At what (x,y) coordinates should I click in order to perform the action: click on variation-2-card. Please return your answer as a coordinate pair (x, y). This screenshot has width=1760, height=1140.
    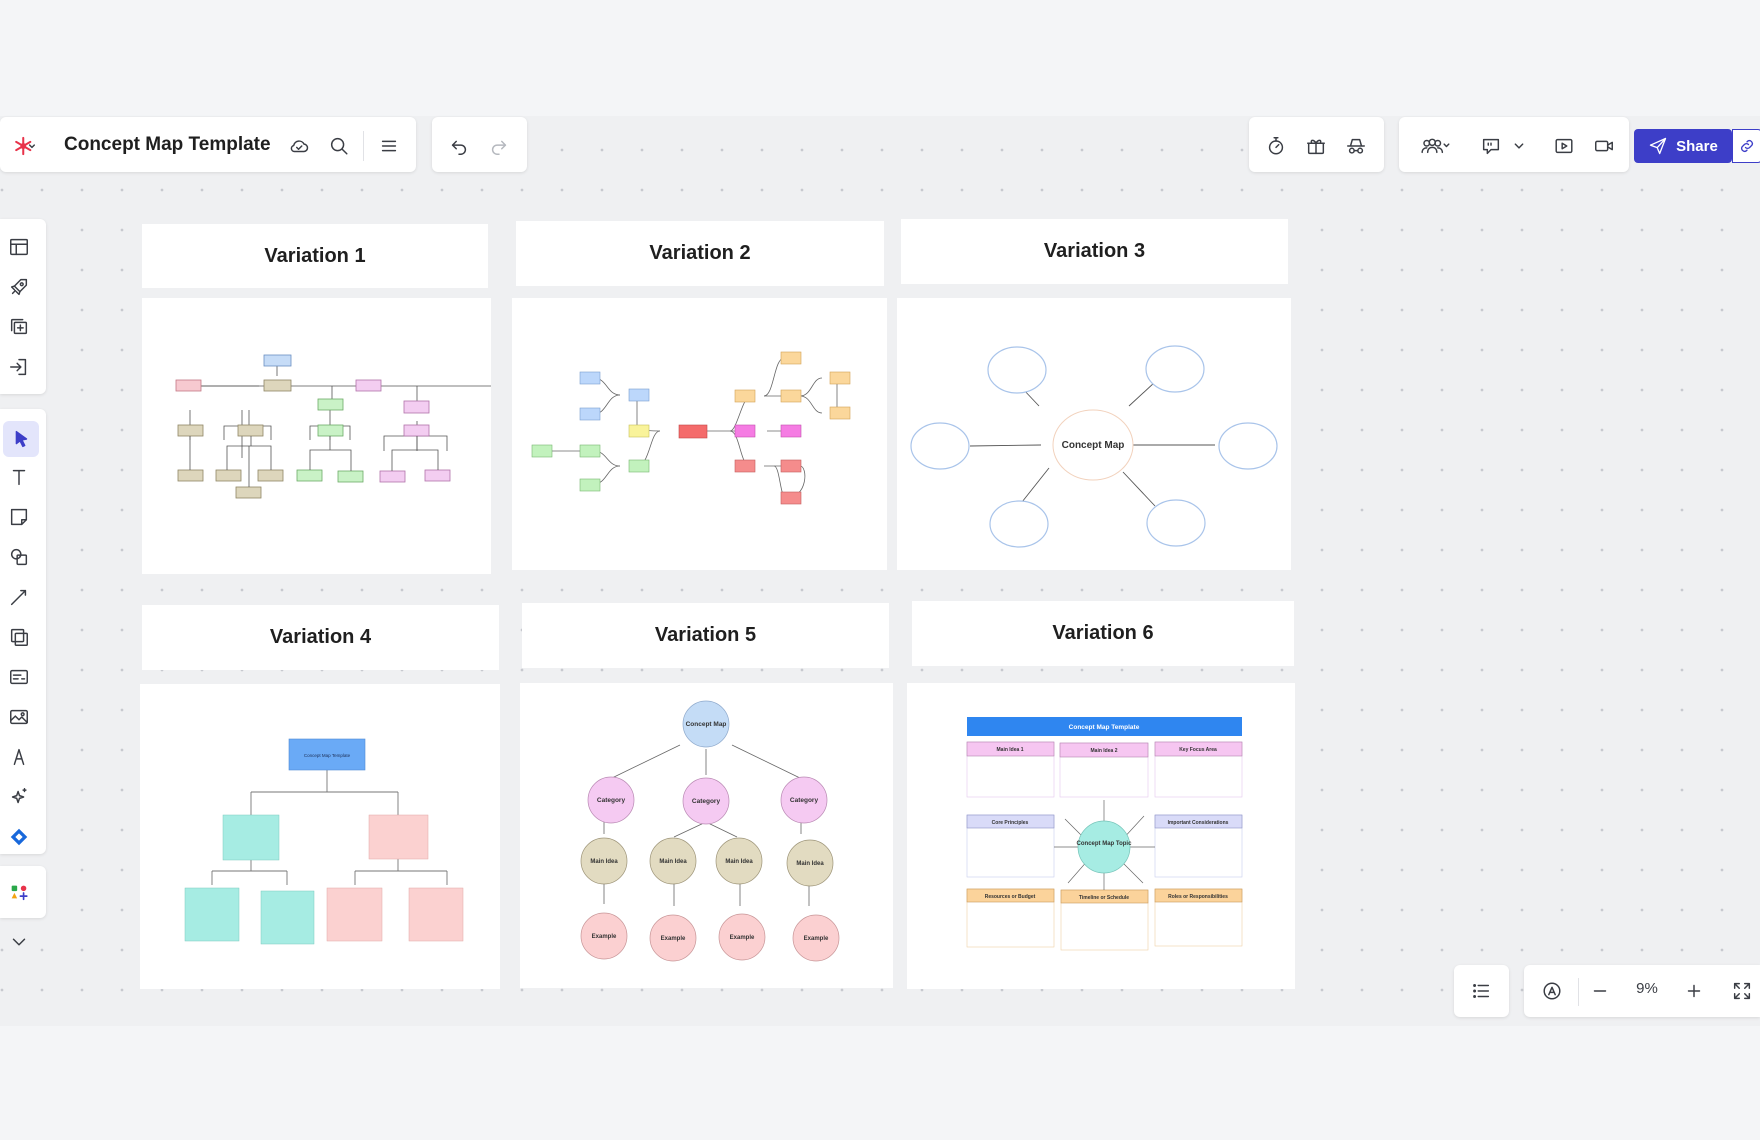
    Looking at the image, I should click on (699, 434).